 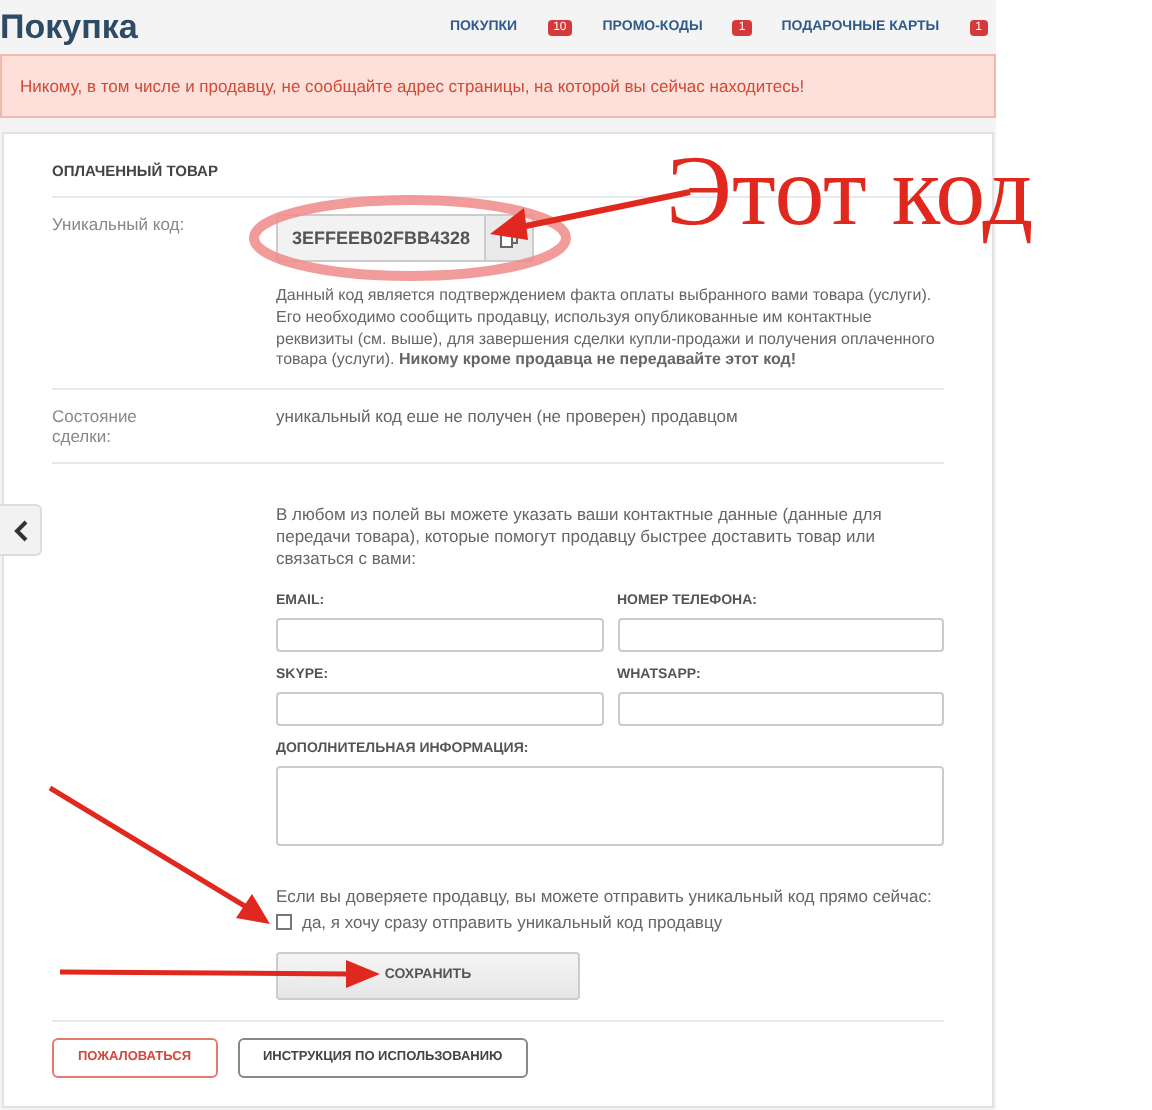 What do you see at coordinates (606, 329) in the screenshot?
I see `code-note: Данный код является подтверждением факта оплаты выбранного вами товара (услуги). Его необходимо сообщить продавцу, используя опубликованные им контактные реквизиты (см. выше), для завершения сделки купли-продажи и получения оплаченного товара (услуги). Никому кроме продавца не передавайте этот код!` at bounding box center [606, 329].